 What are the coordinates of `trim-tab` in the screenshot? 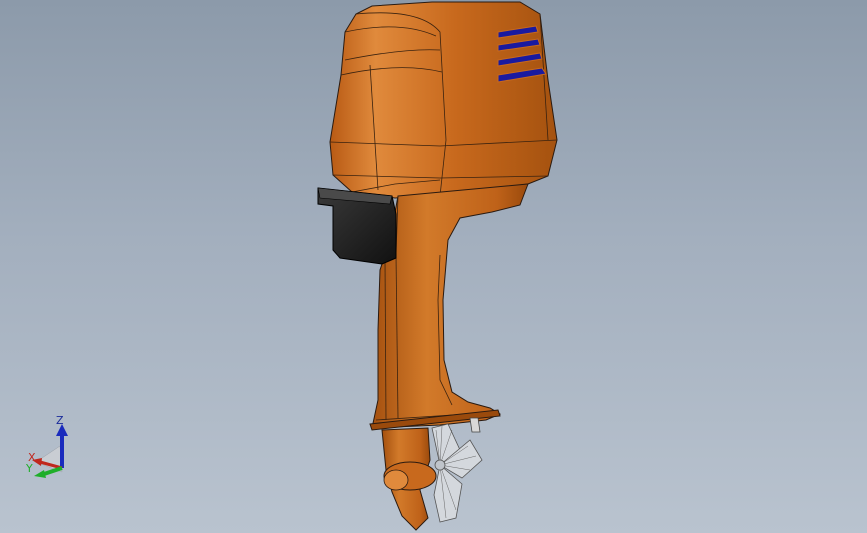 It's located at (475, 425).